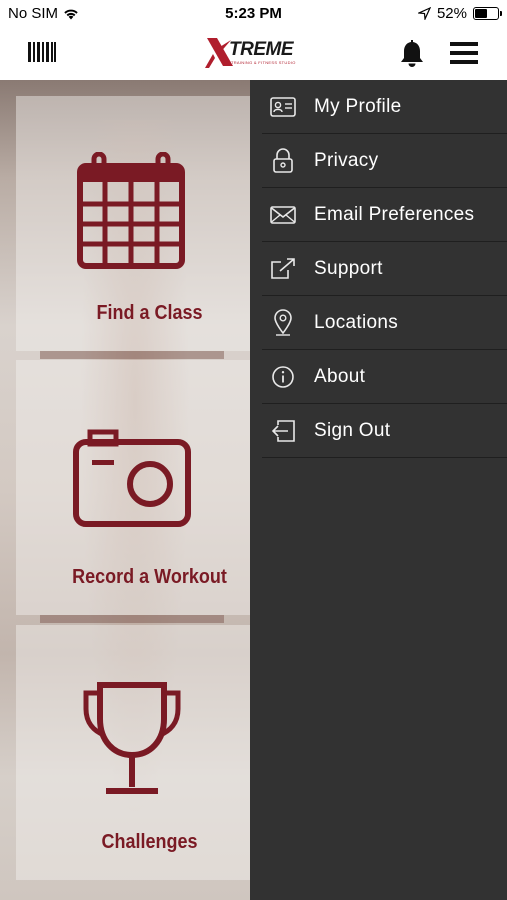 The image size is (507, 900). I want to click on status-right: 52%, so click(459, 13).